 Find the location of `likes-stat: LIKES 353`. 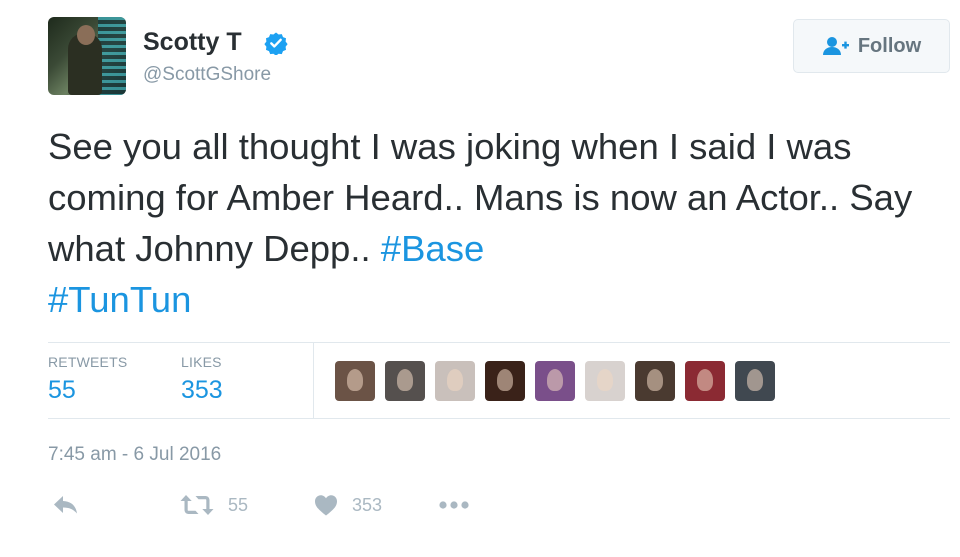

likes-stat: LIKES 353 is located at coordinates (202, 379).